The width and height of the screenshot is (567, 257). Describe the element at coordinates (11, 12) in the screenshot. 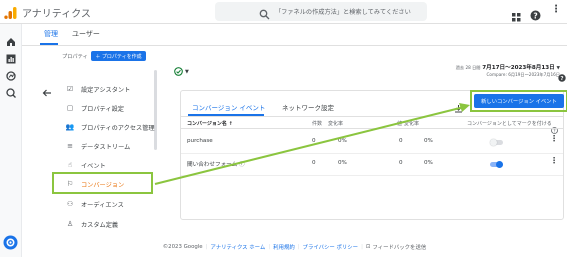

I see `analytics-logo` at that location.